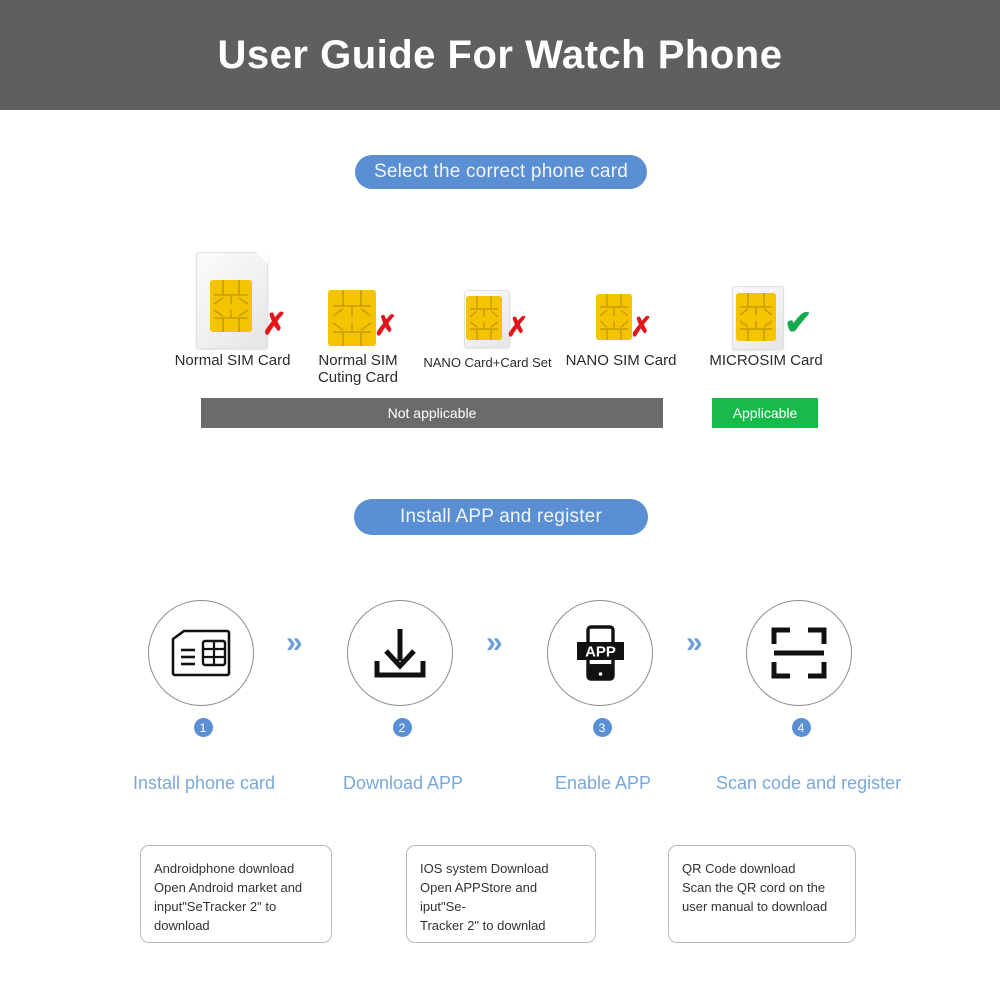 The image size is (1000, 1000). What do you see at coordinates (204, 783) in the screenshot?
I see `step-1-label: Install phone card` at bounding box center [204, 783].